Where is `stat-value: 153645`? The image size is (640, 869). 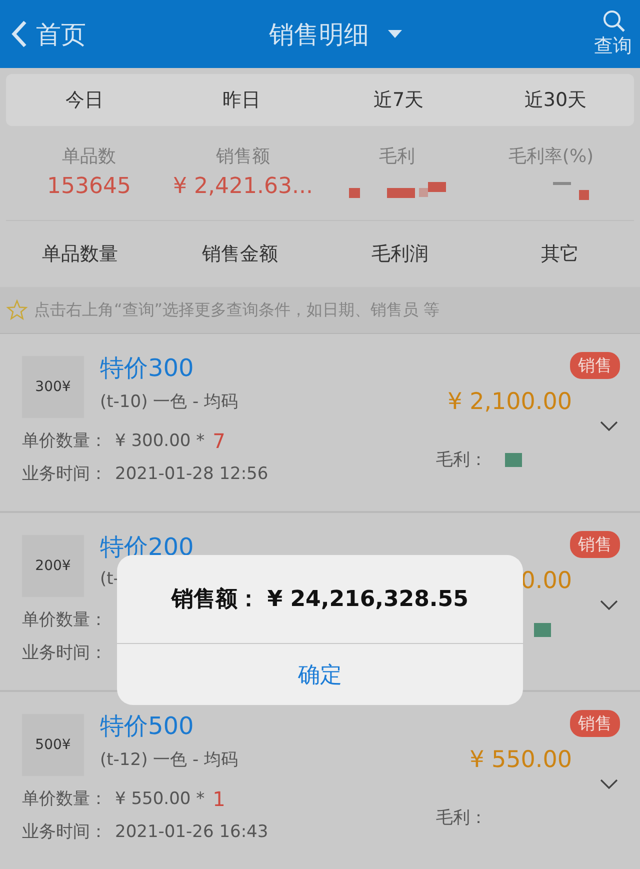
stat-value: 153645 is located at coordinates (89, 186).